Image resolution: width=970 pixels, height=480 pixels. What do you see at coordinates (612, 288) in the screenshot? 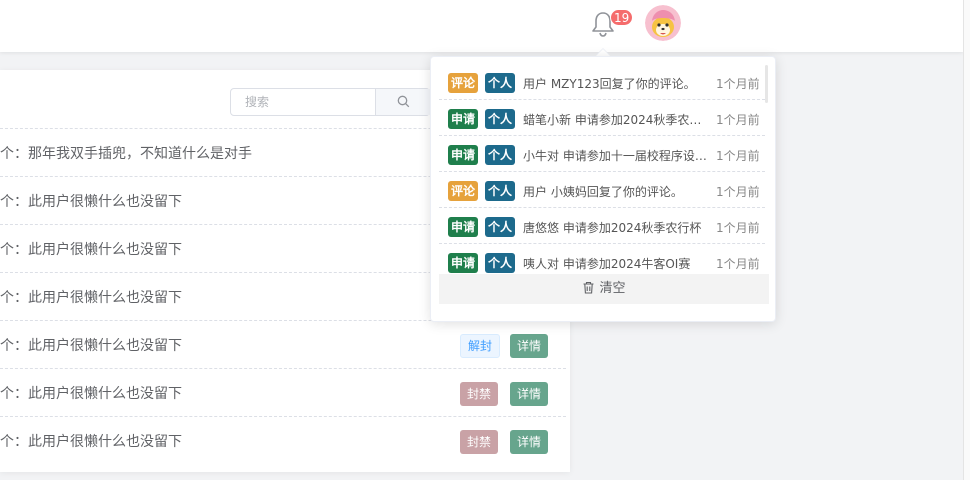
I see `clear-label: 清空` at bounding box center [612, 288].